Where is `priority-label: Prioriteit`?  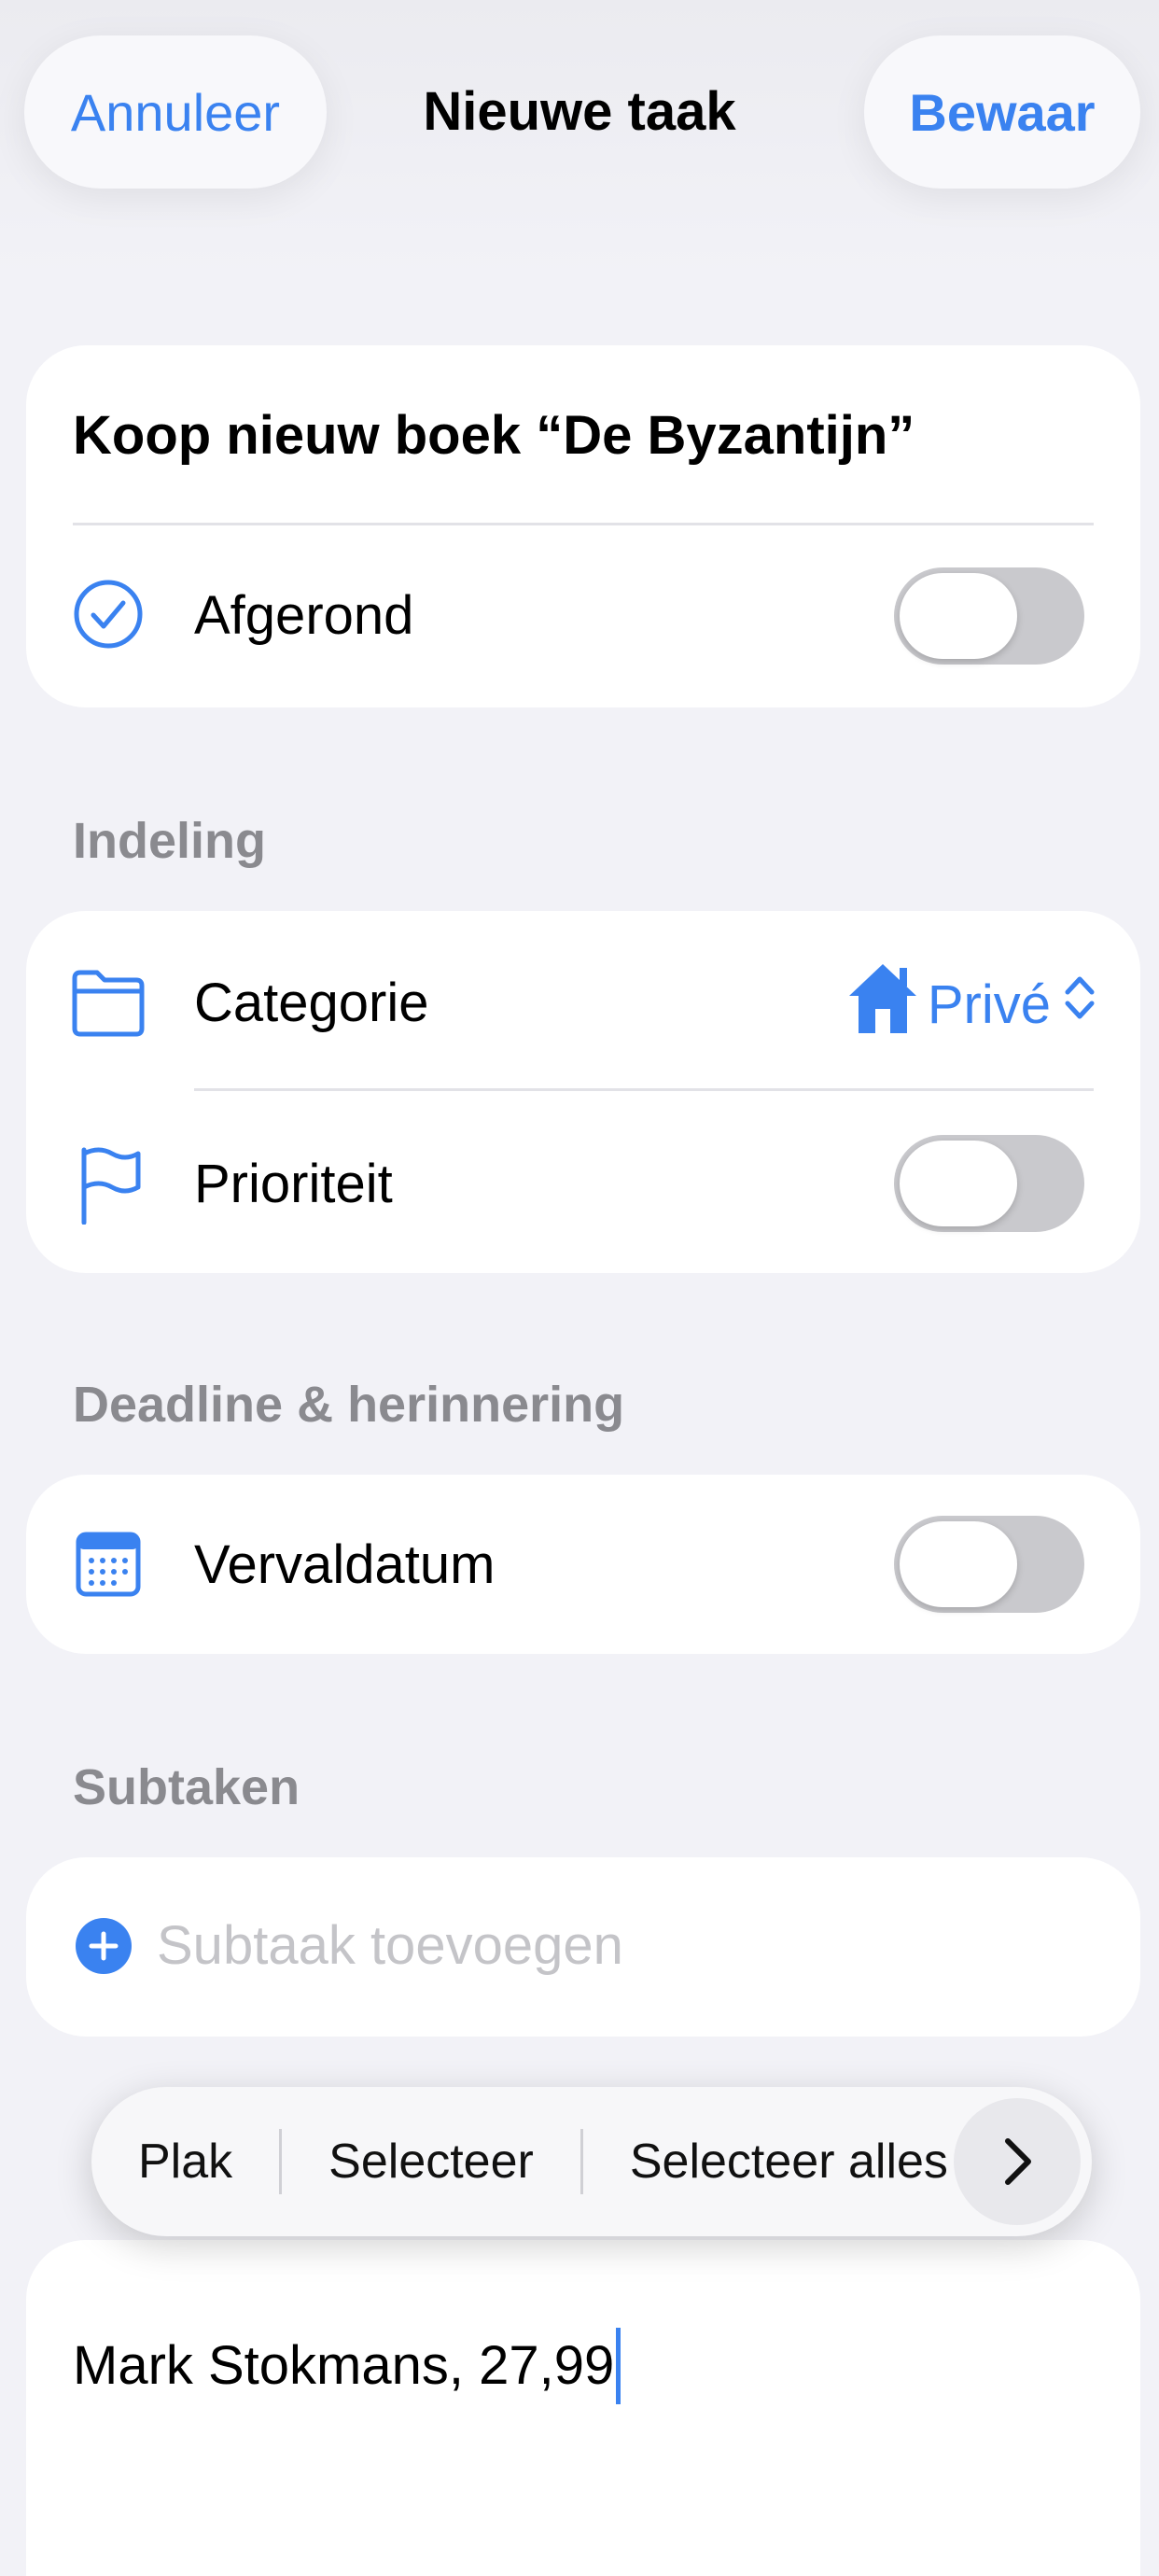 priority-label: Prioriteit is located at coordinates (293, 1184).